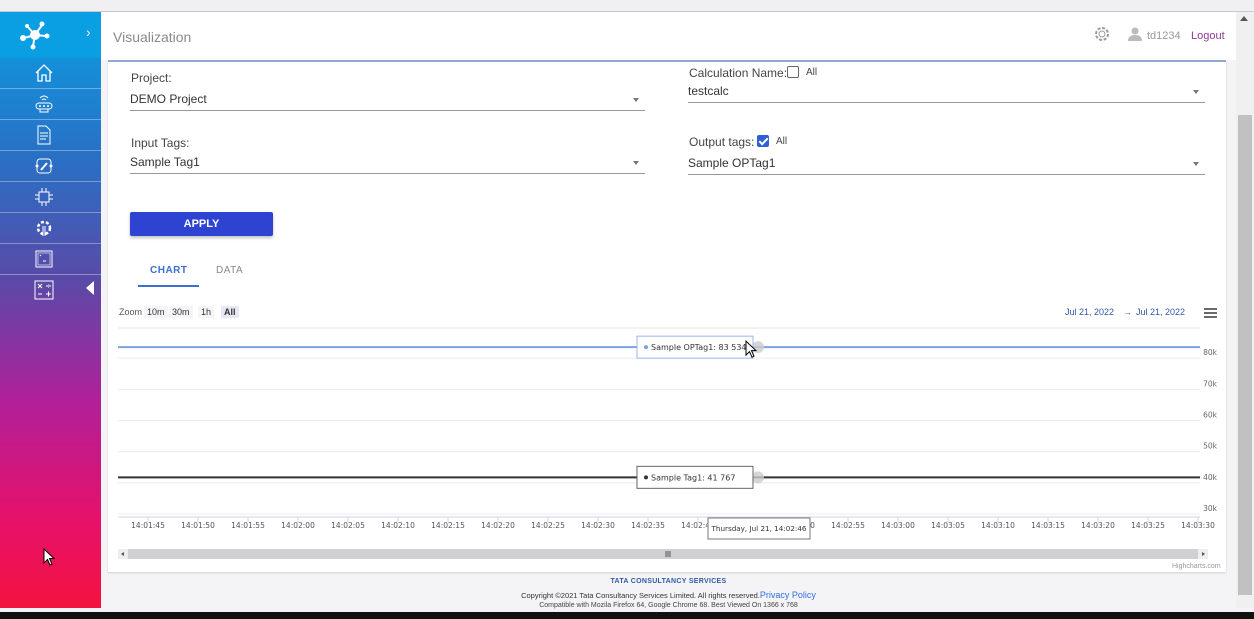 The image size is (1254, 619). Describe the element at coordinates (946, 92) in the screenshot. I see `calculation-name-select: testcalc` at that location.